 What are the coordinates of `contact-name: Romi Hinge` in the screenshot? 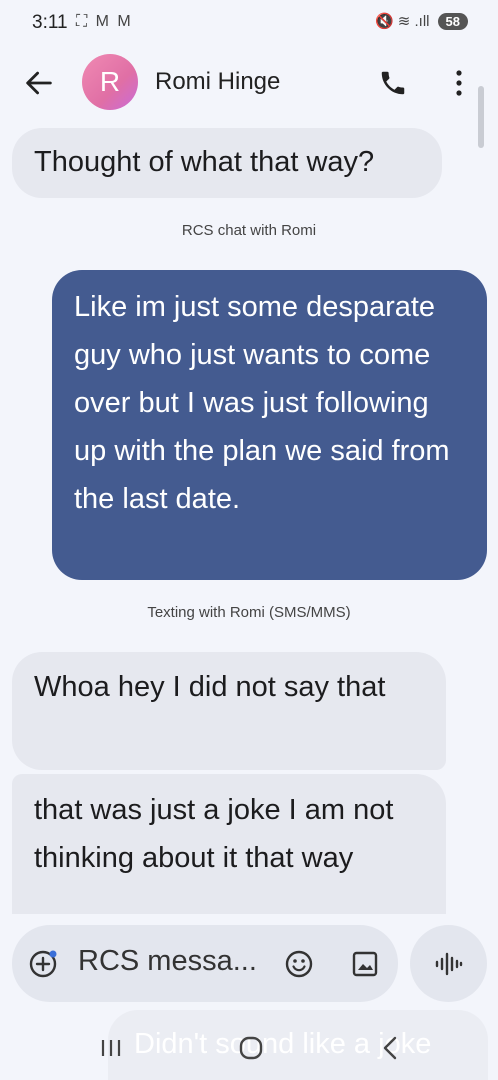 It's located at (217, 82).